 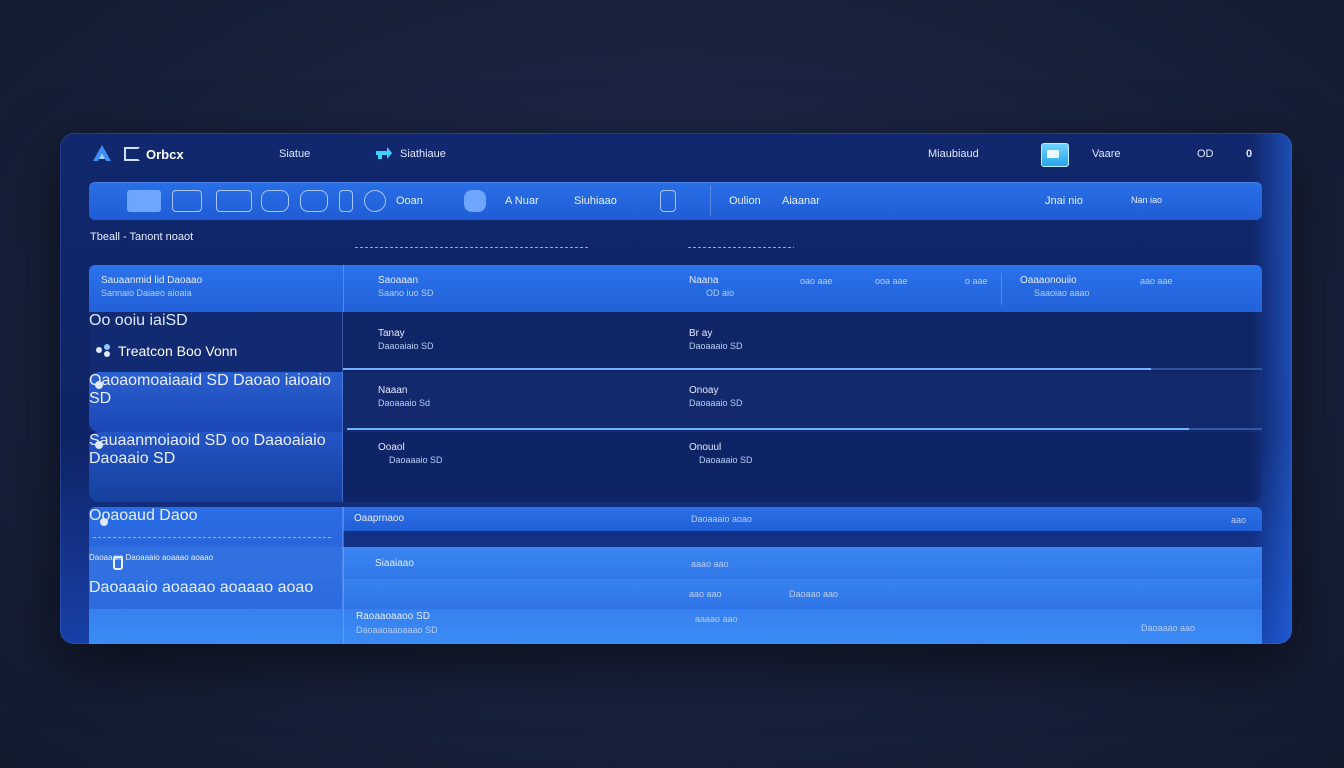 What do you see at coordinates (710, 564) in the screenshot?
I see `detail-col2: aaao aao` at bounding box center [710, 564].